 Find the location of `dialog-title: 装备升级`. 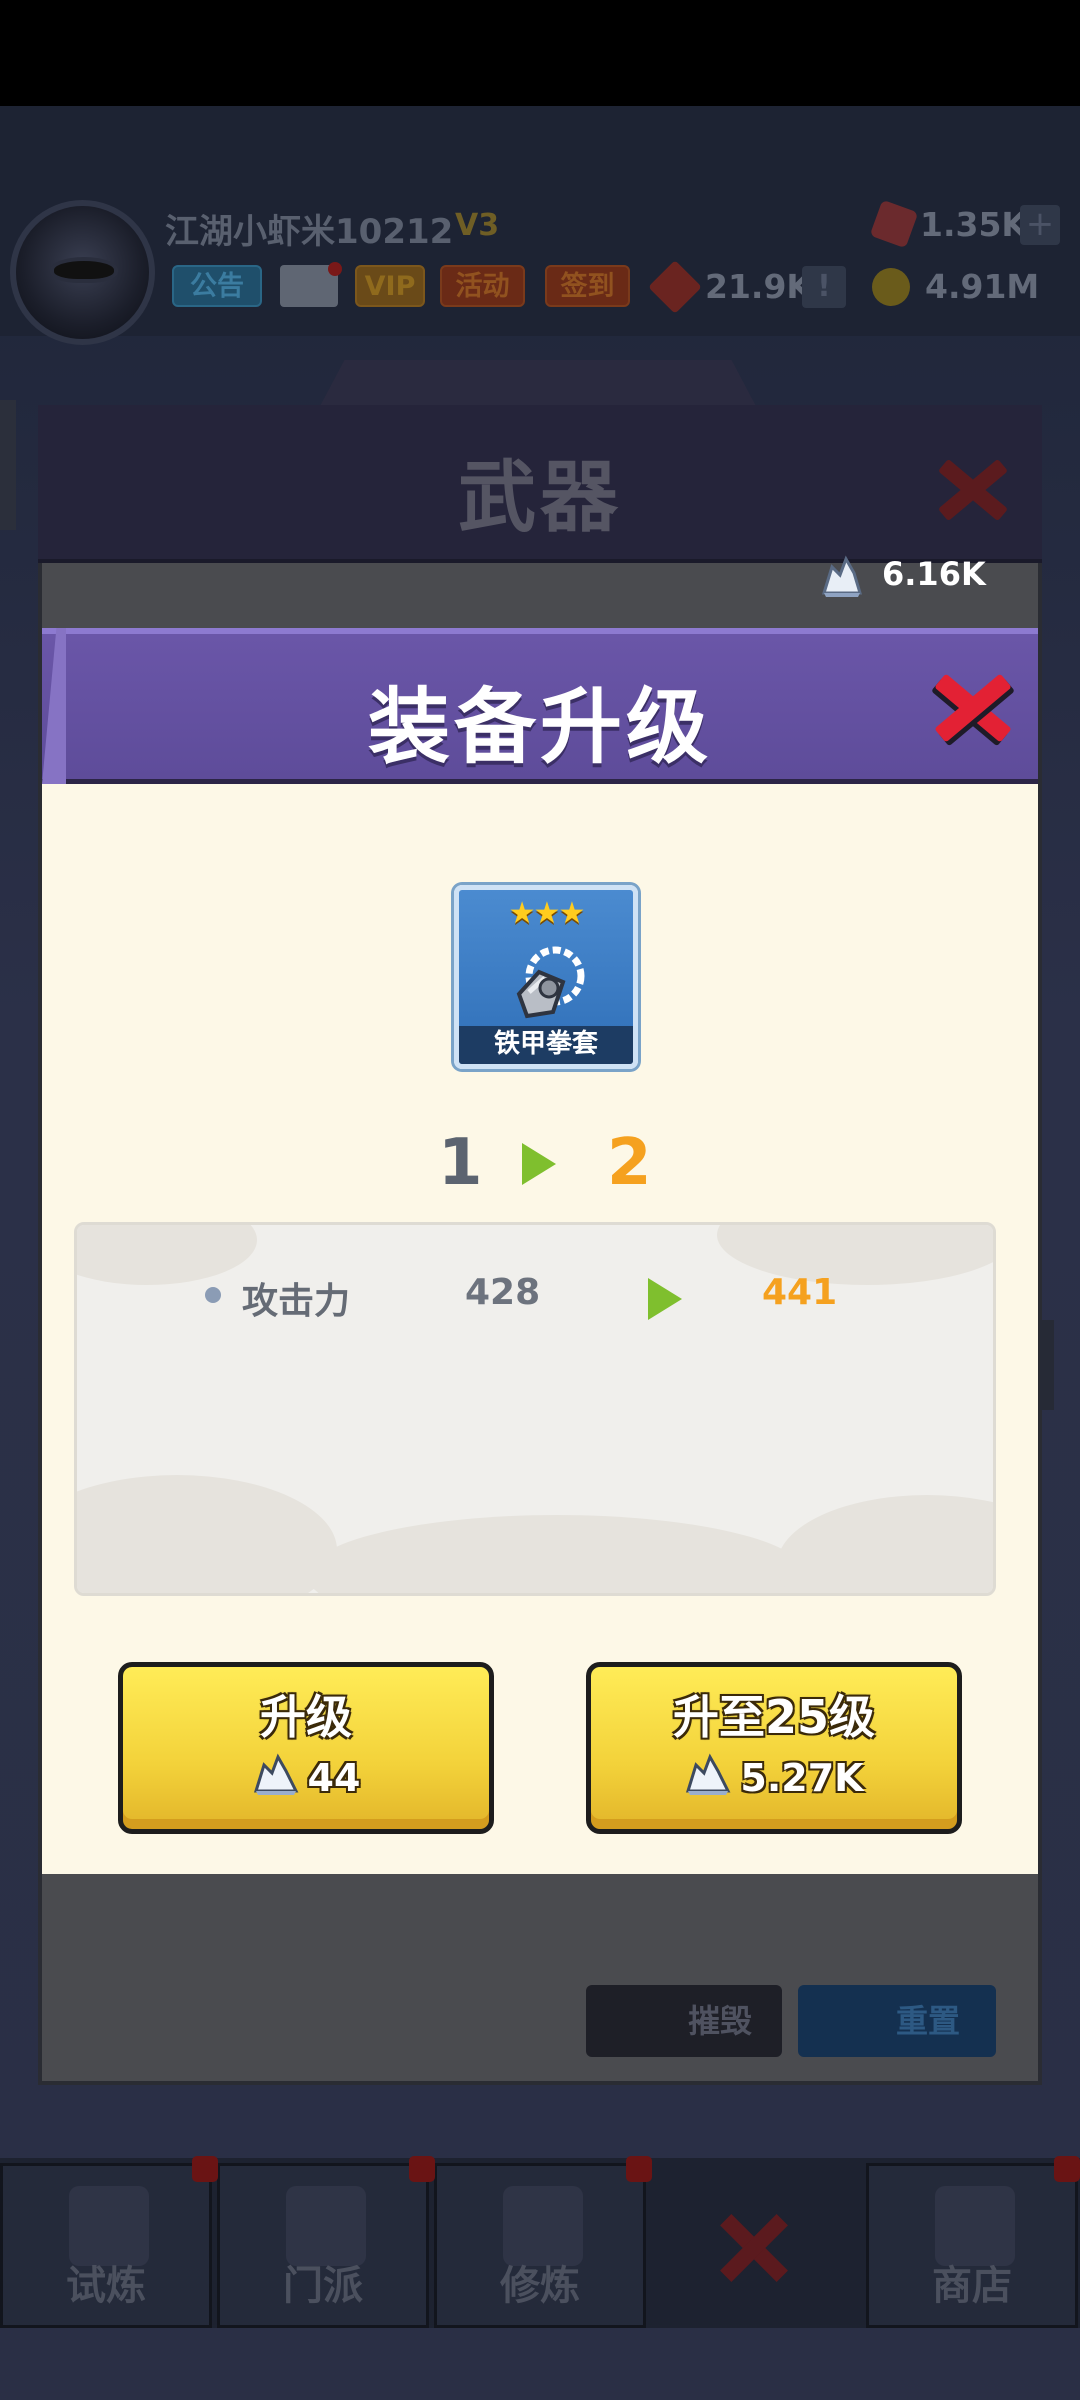

dialog-title: 装备升级 is located at coordinates (539, 727).